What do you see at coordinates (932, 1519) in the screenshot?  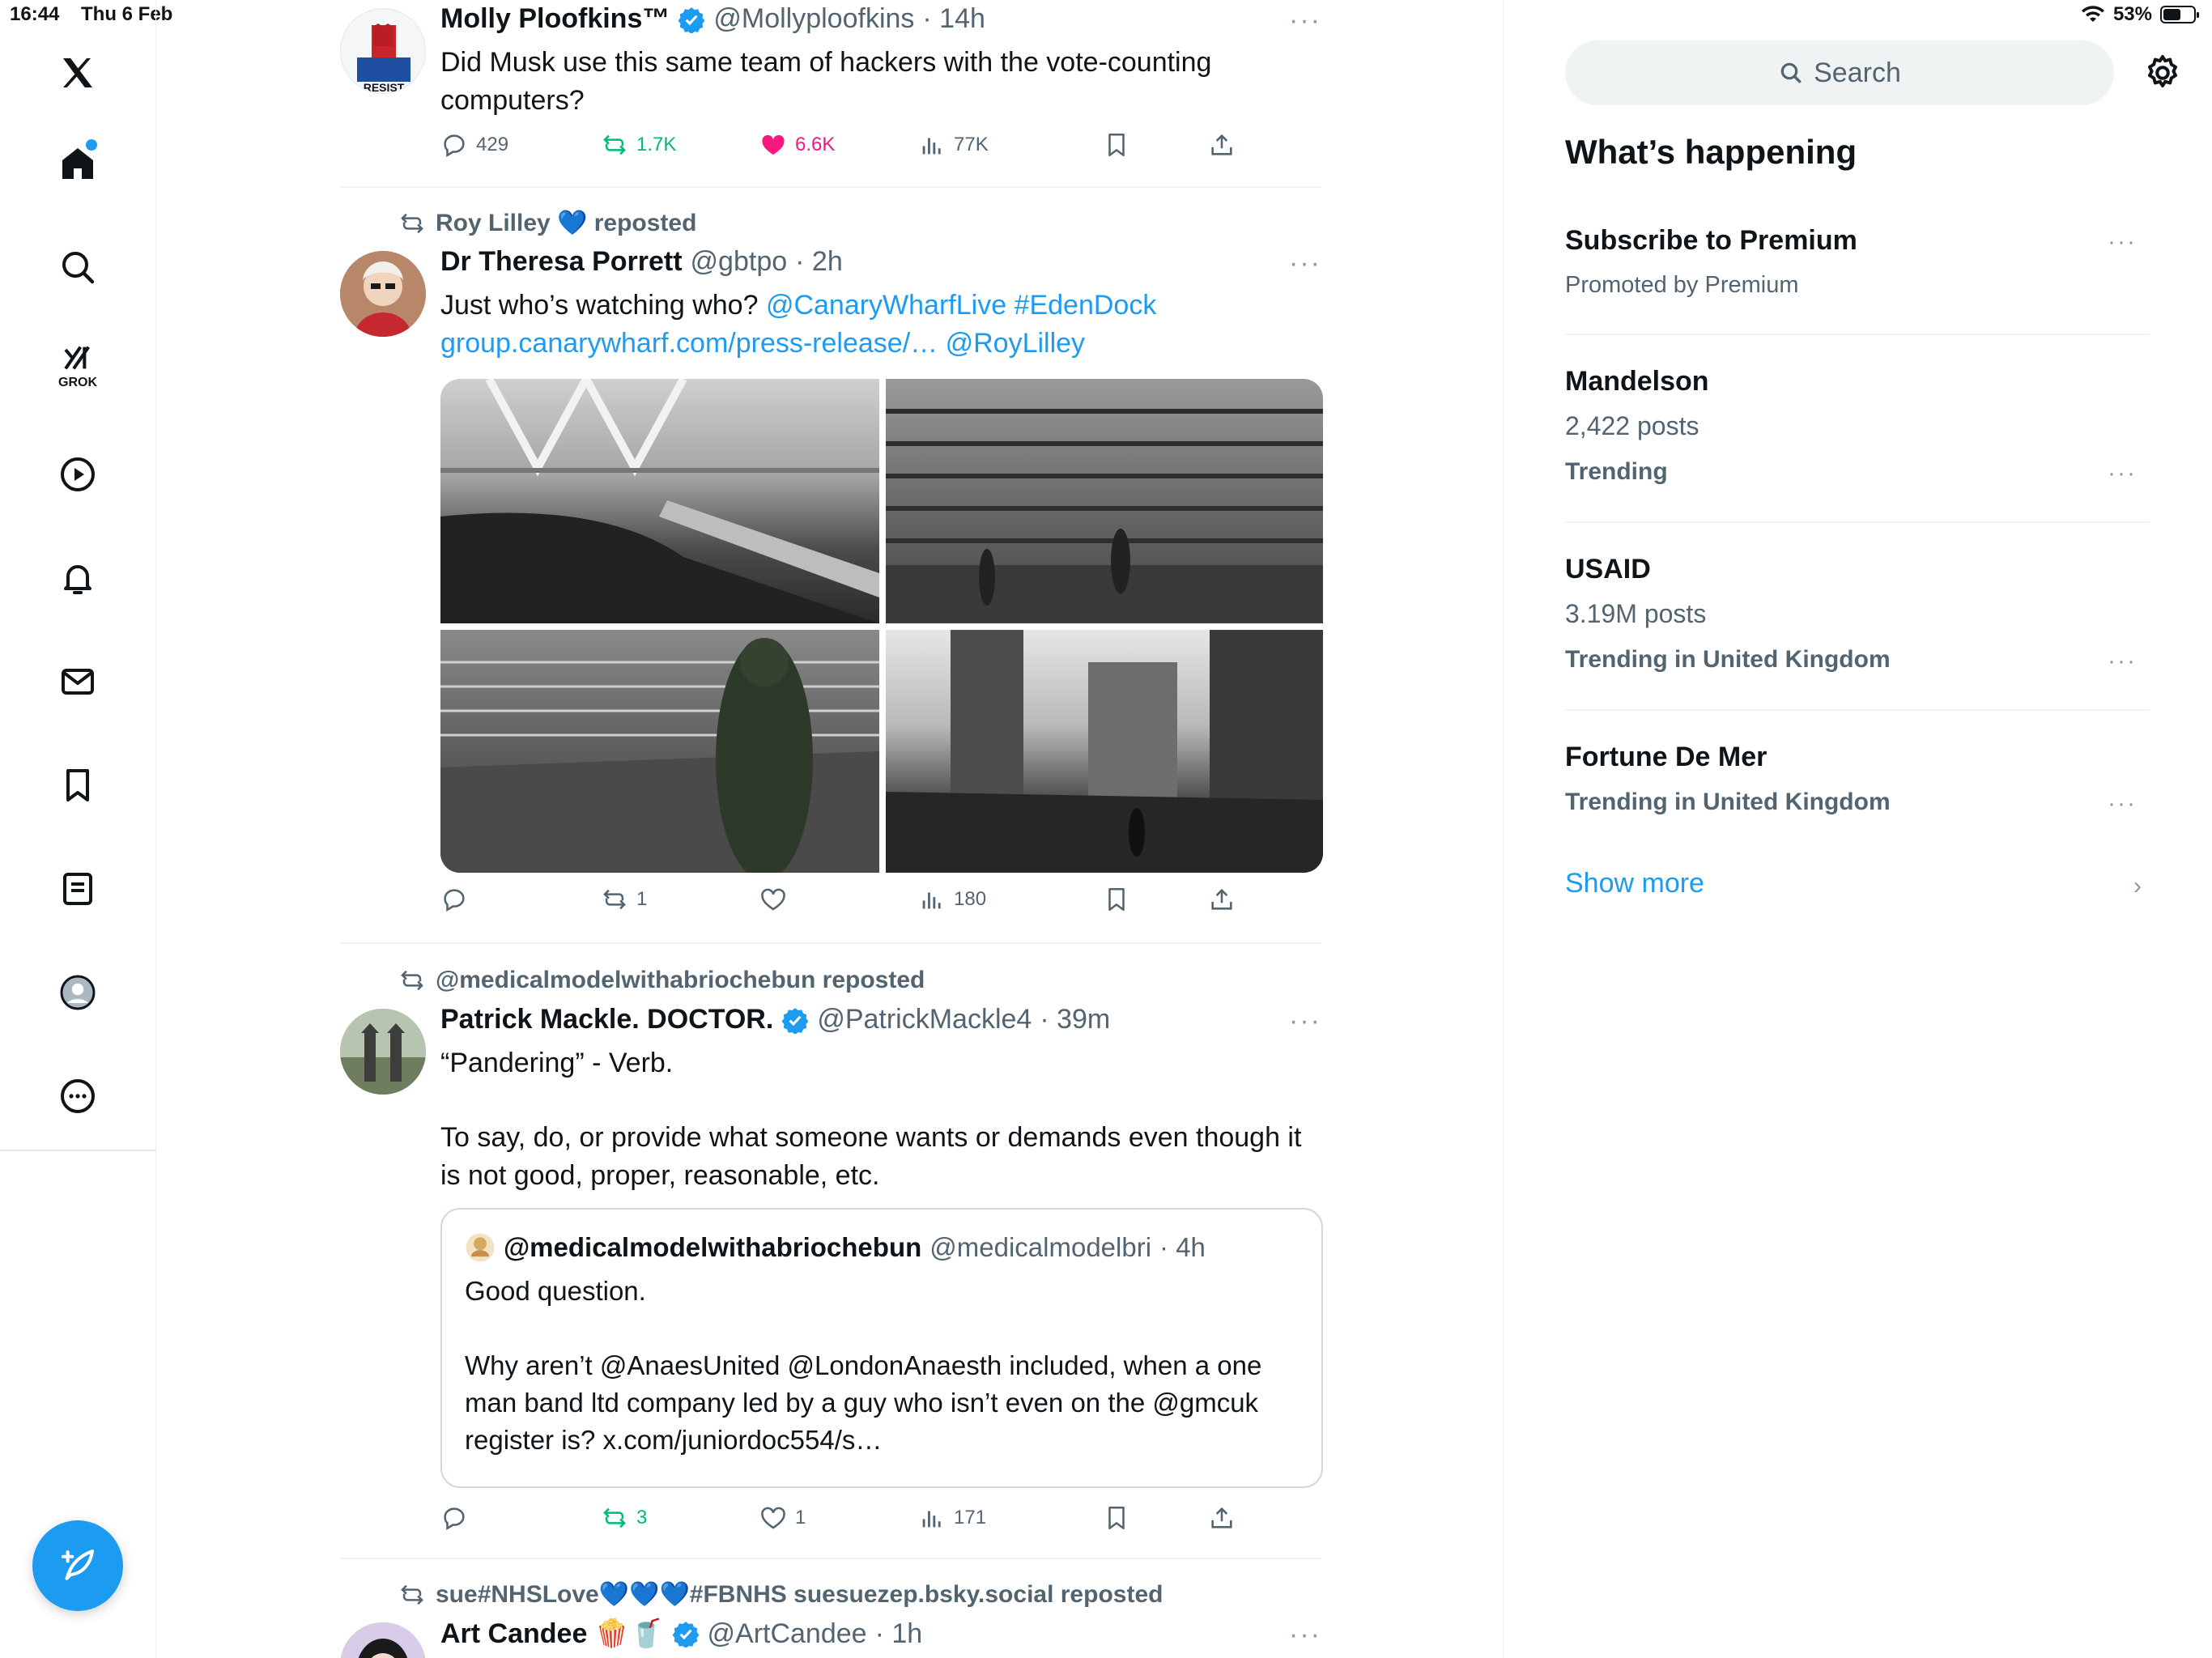 I see `views-icon` at bounding box center [932, 1519].